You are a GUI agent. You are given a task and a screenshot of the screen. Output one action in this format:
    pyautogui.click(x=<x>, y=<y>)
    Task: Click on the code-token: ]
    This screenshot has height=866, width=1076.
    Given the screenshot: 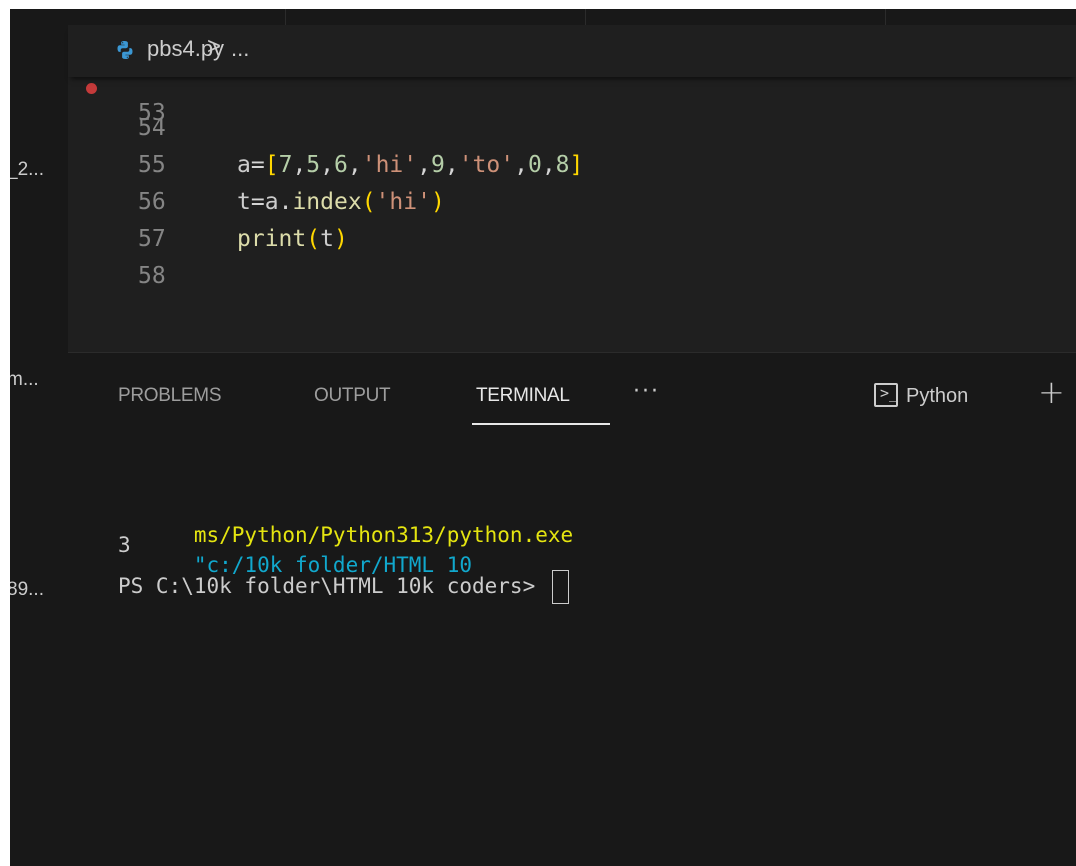 What is the action you would take?
    pyautogui.click(x=576, y=165)
    